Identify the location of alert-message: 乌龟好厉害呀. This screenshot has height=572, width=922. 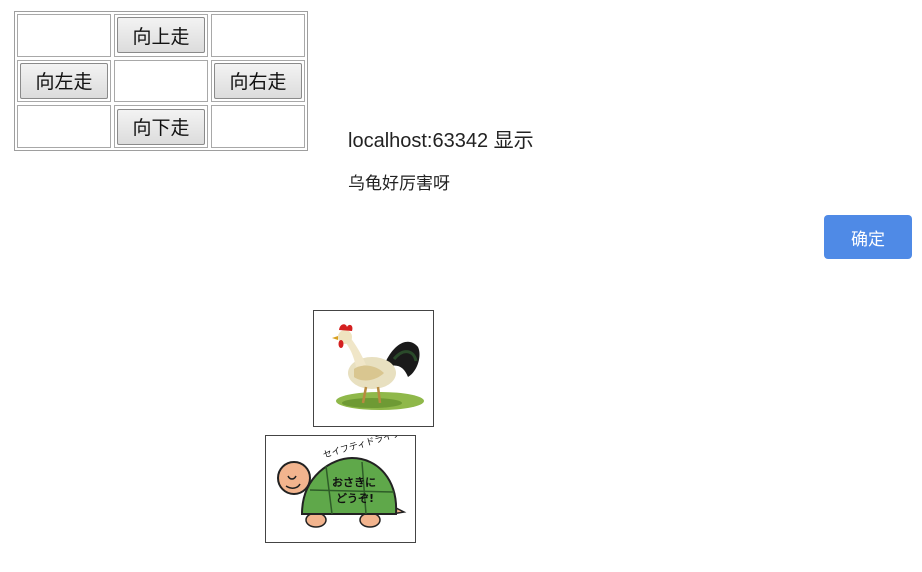
(399, 184).